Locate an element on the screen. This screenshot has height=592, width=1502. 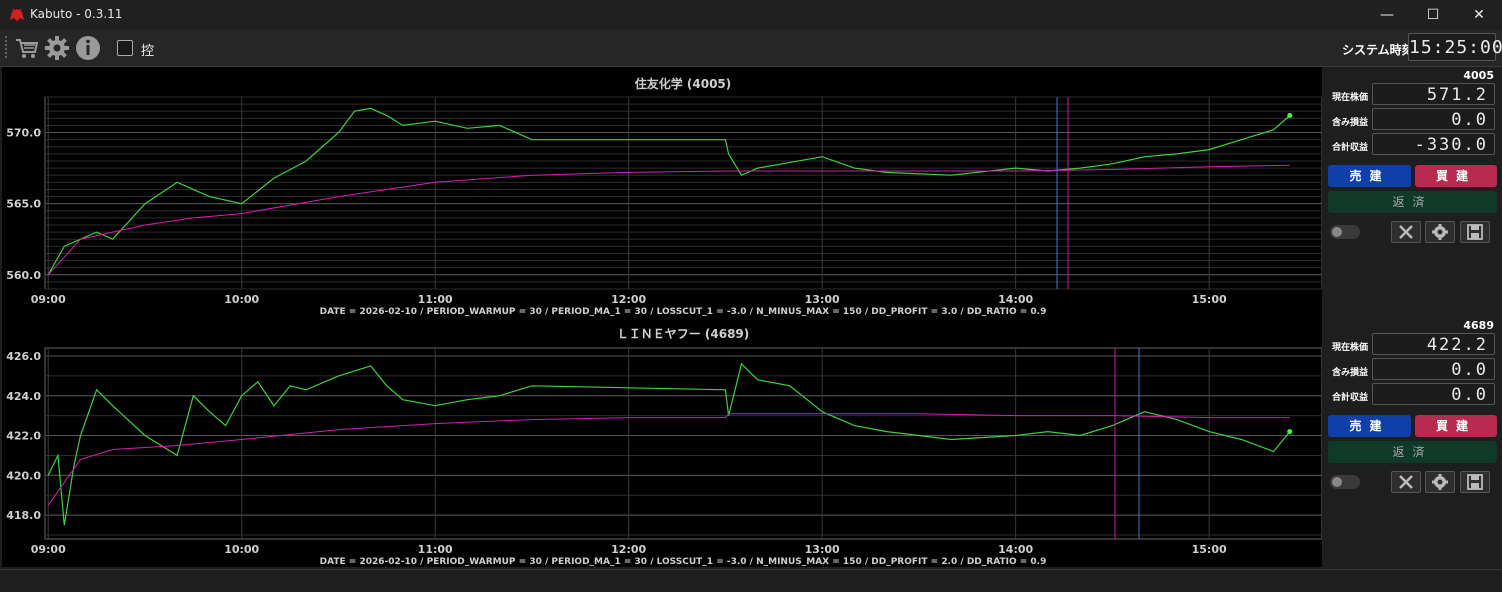
y-tick-label: 426.0 is located at coordinates (23, 356).